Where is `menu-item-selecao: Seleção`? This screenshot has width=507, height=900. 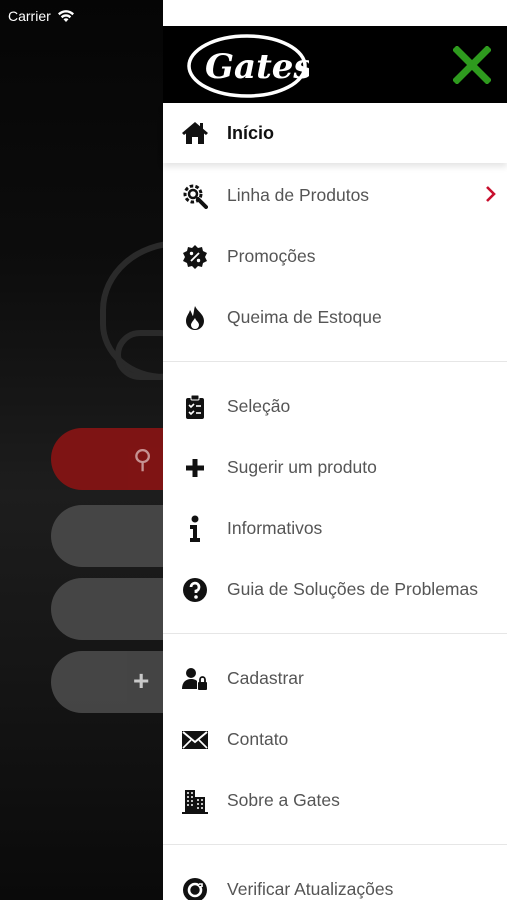
menu-item-selecao: Seleção is located at coordinates (335, 406).